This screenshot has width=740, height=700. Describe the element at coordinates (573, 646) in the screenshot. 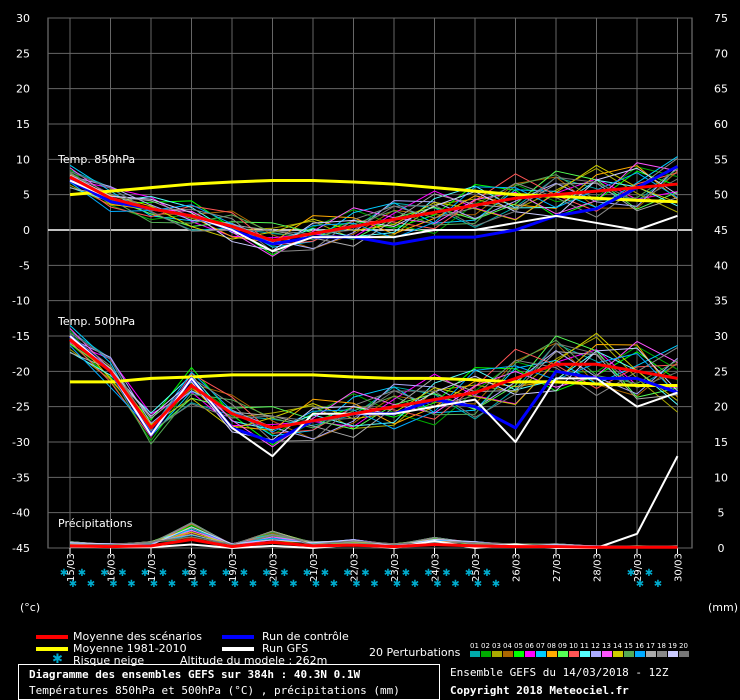

I see `perturbation-number: 10` at that location.